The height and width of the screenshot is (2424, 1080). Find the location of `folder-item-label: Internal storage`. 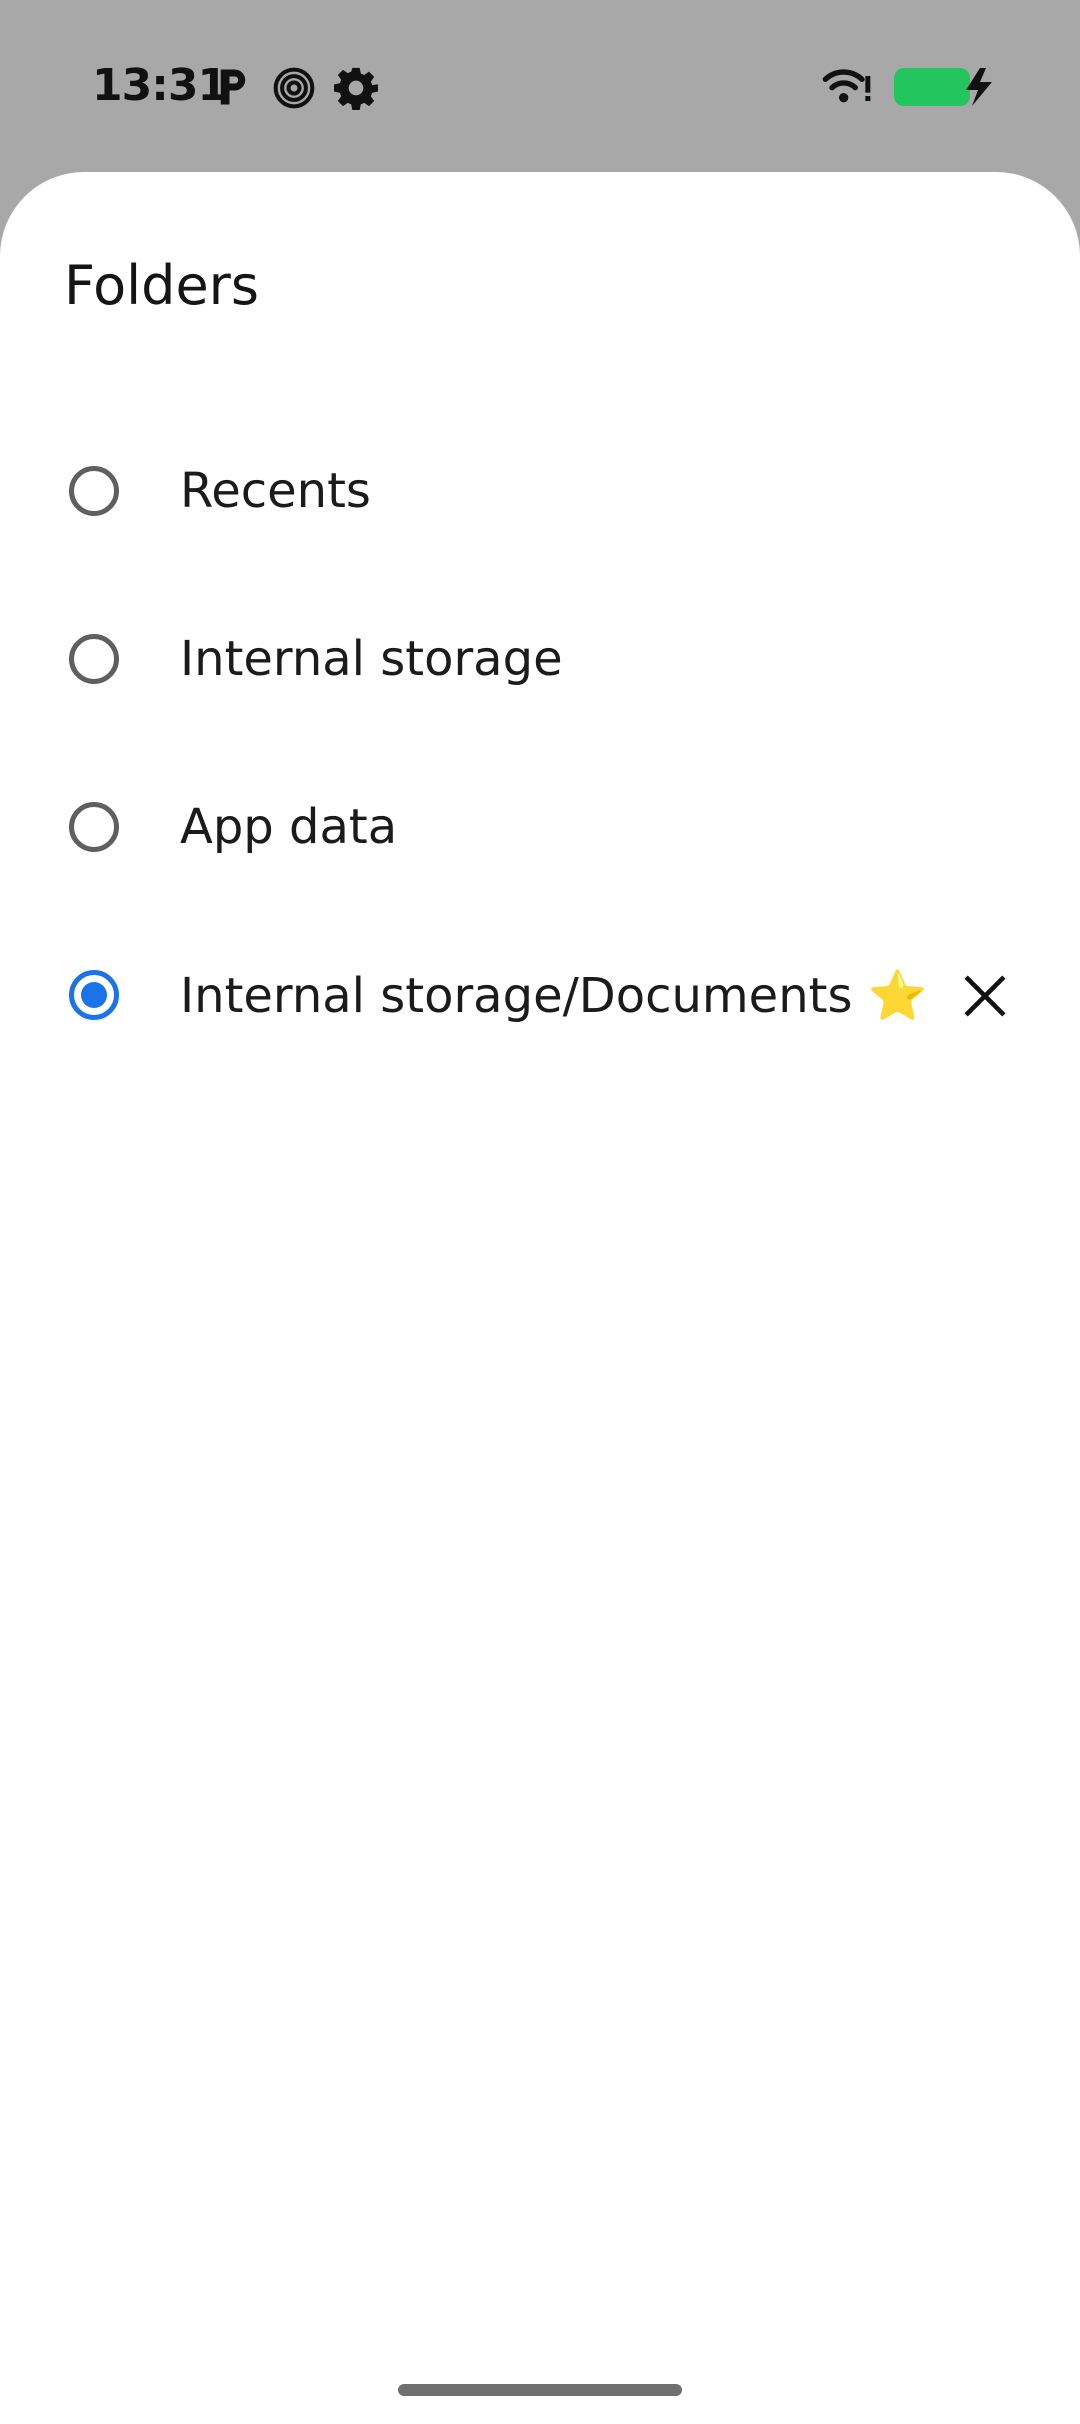

folder-item-label: Internal storage is located at coordinates (371, 659).